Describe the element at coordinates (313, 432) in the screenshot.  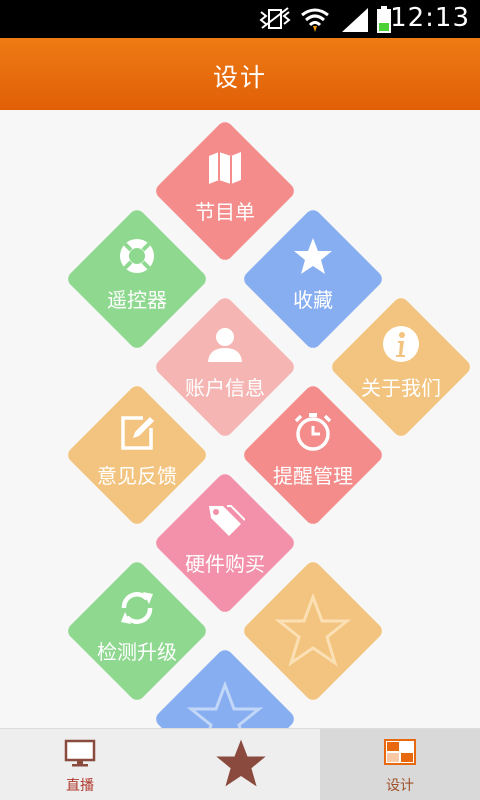
I see `alarm-clock-icon` at that location.